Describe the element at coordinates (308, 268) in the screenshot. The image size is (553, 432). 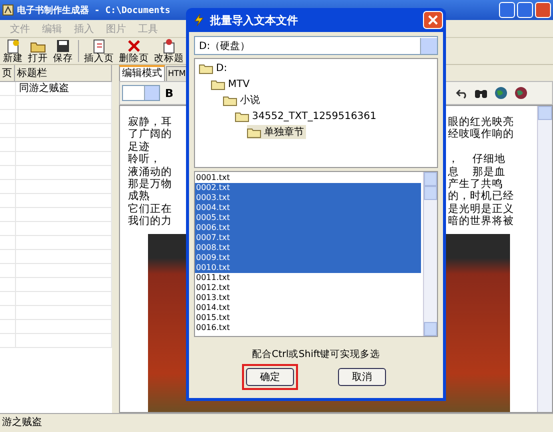
I see `file-list-item: 0010.txt` at that location.